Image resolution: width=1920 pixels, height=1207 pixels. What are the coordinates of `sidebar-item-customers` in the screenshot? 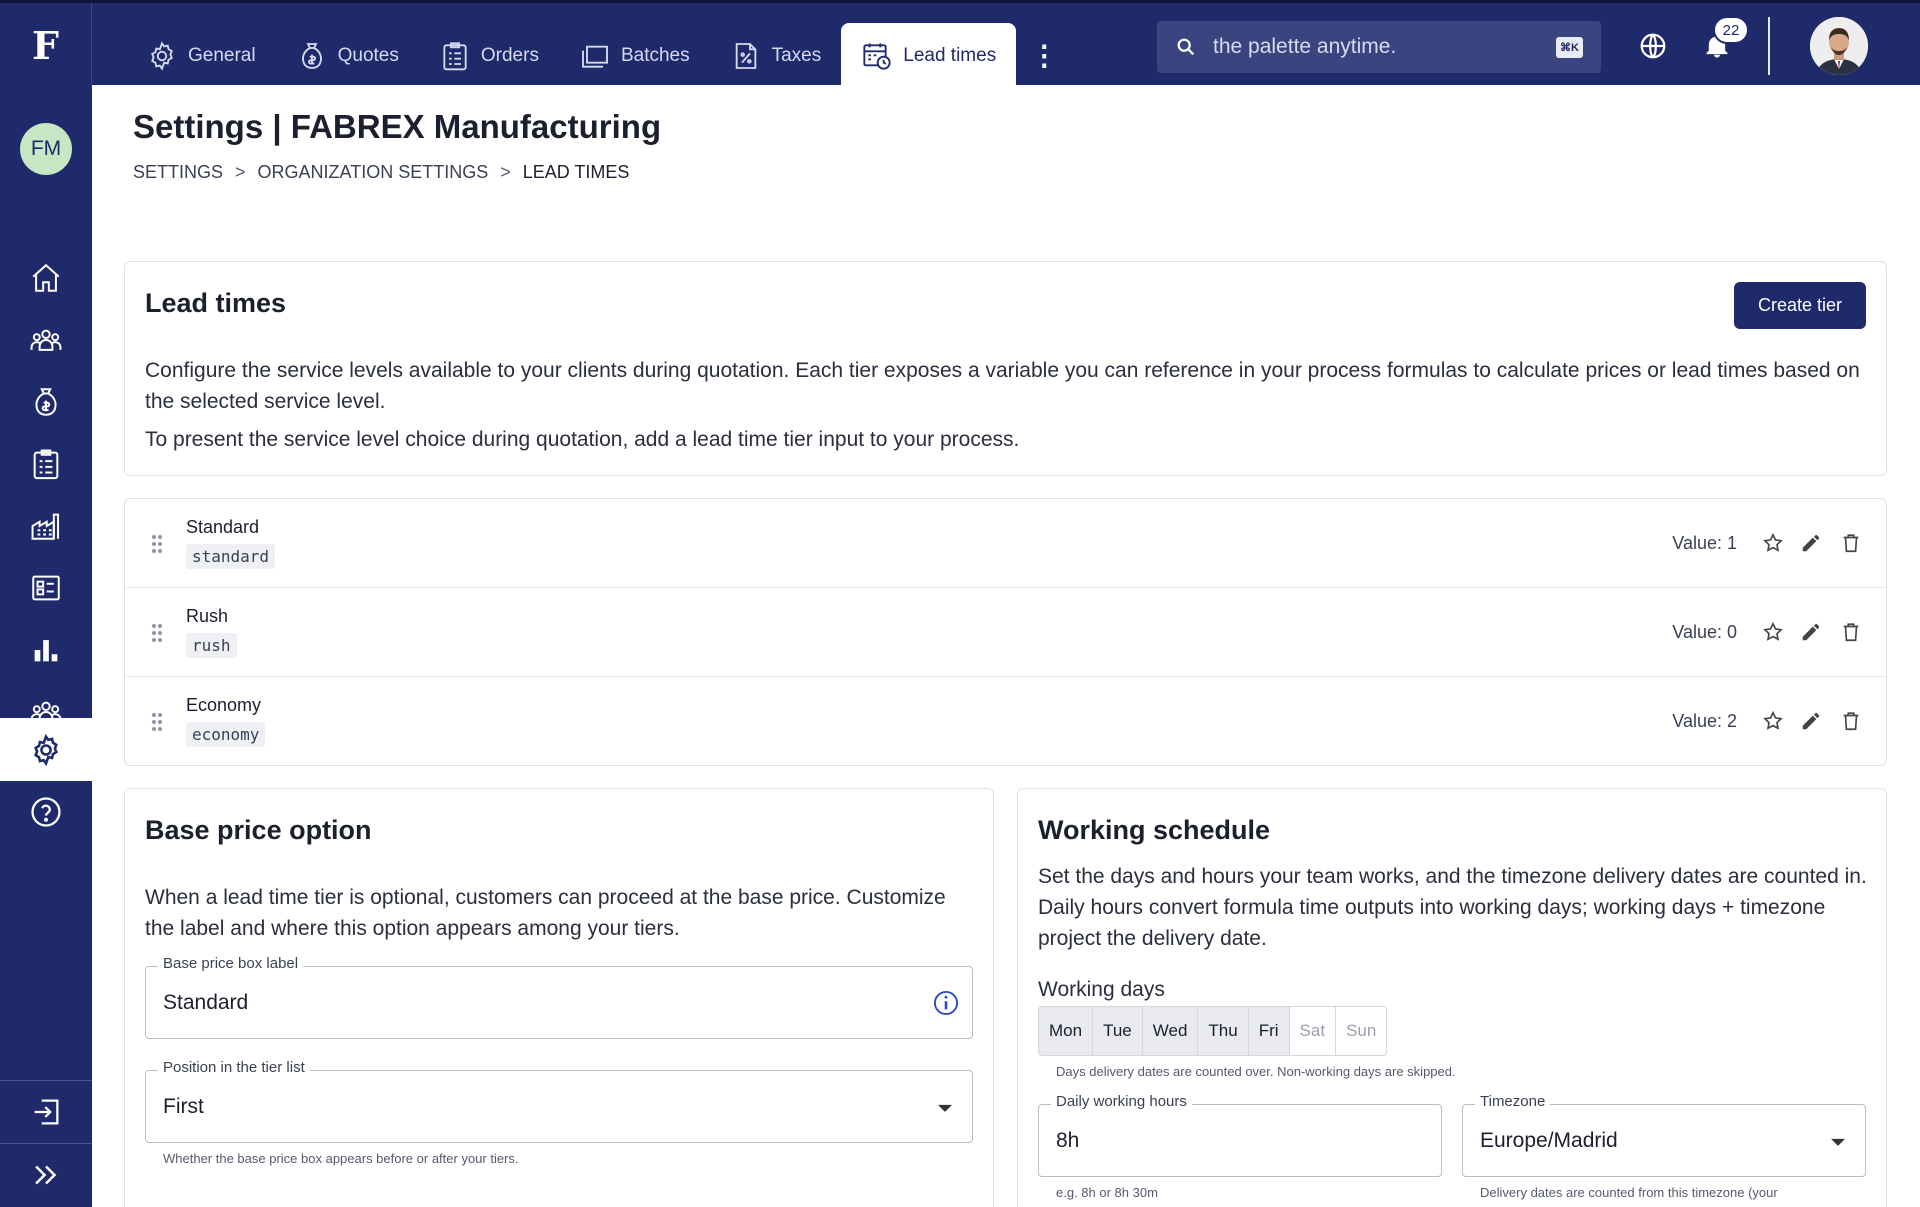 It's located at (46, 340).